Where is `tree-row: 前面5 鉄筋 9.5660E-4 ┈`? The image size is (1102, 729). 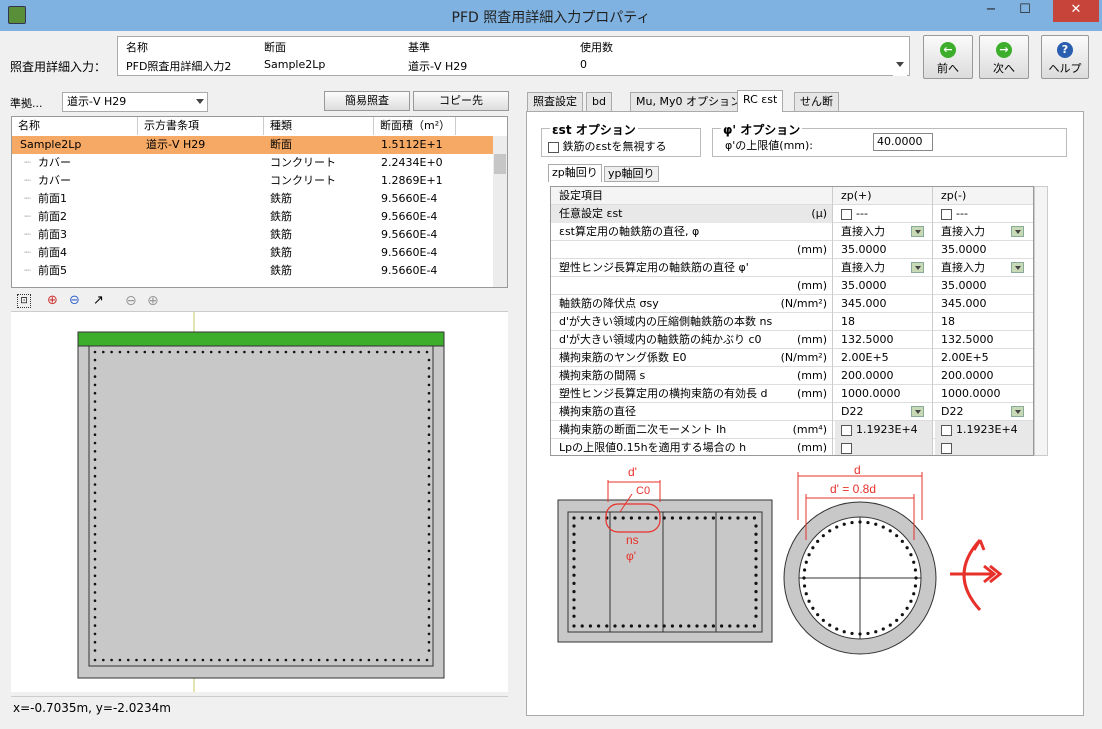 tree-row: 前面5 鉄筋 9.5660E-4 ┈ is located at coordinates (253, 271).